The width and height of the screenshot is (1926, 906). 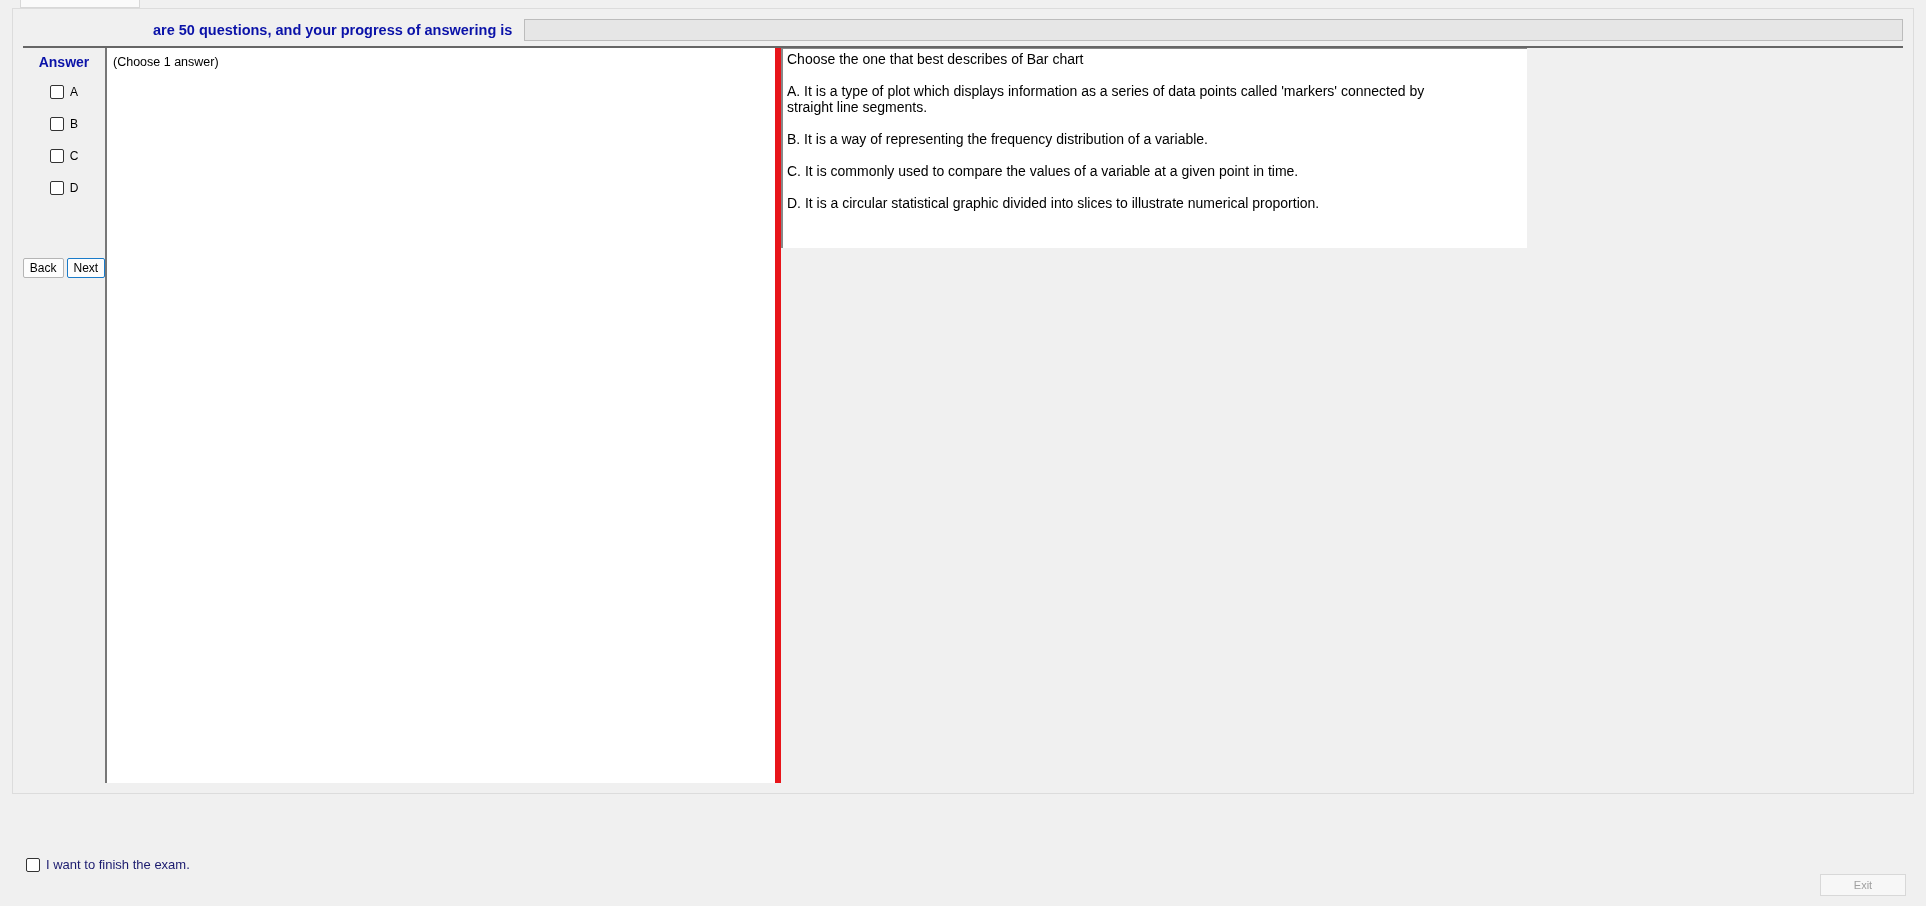 What do you see at coordinates (74, 188) in the screenshot?
I see `option-label: D` at bounding box center [74, 188].